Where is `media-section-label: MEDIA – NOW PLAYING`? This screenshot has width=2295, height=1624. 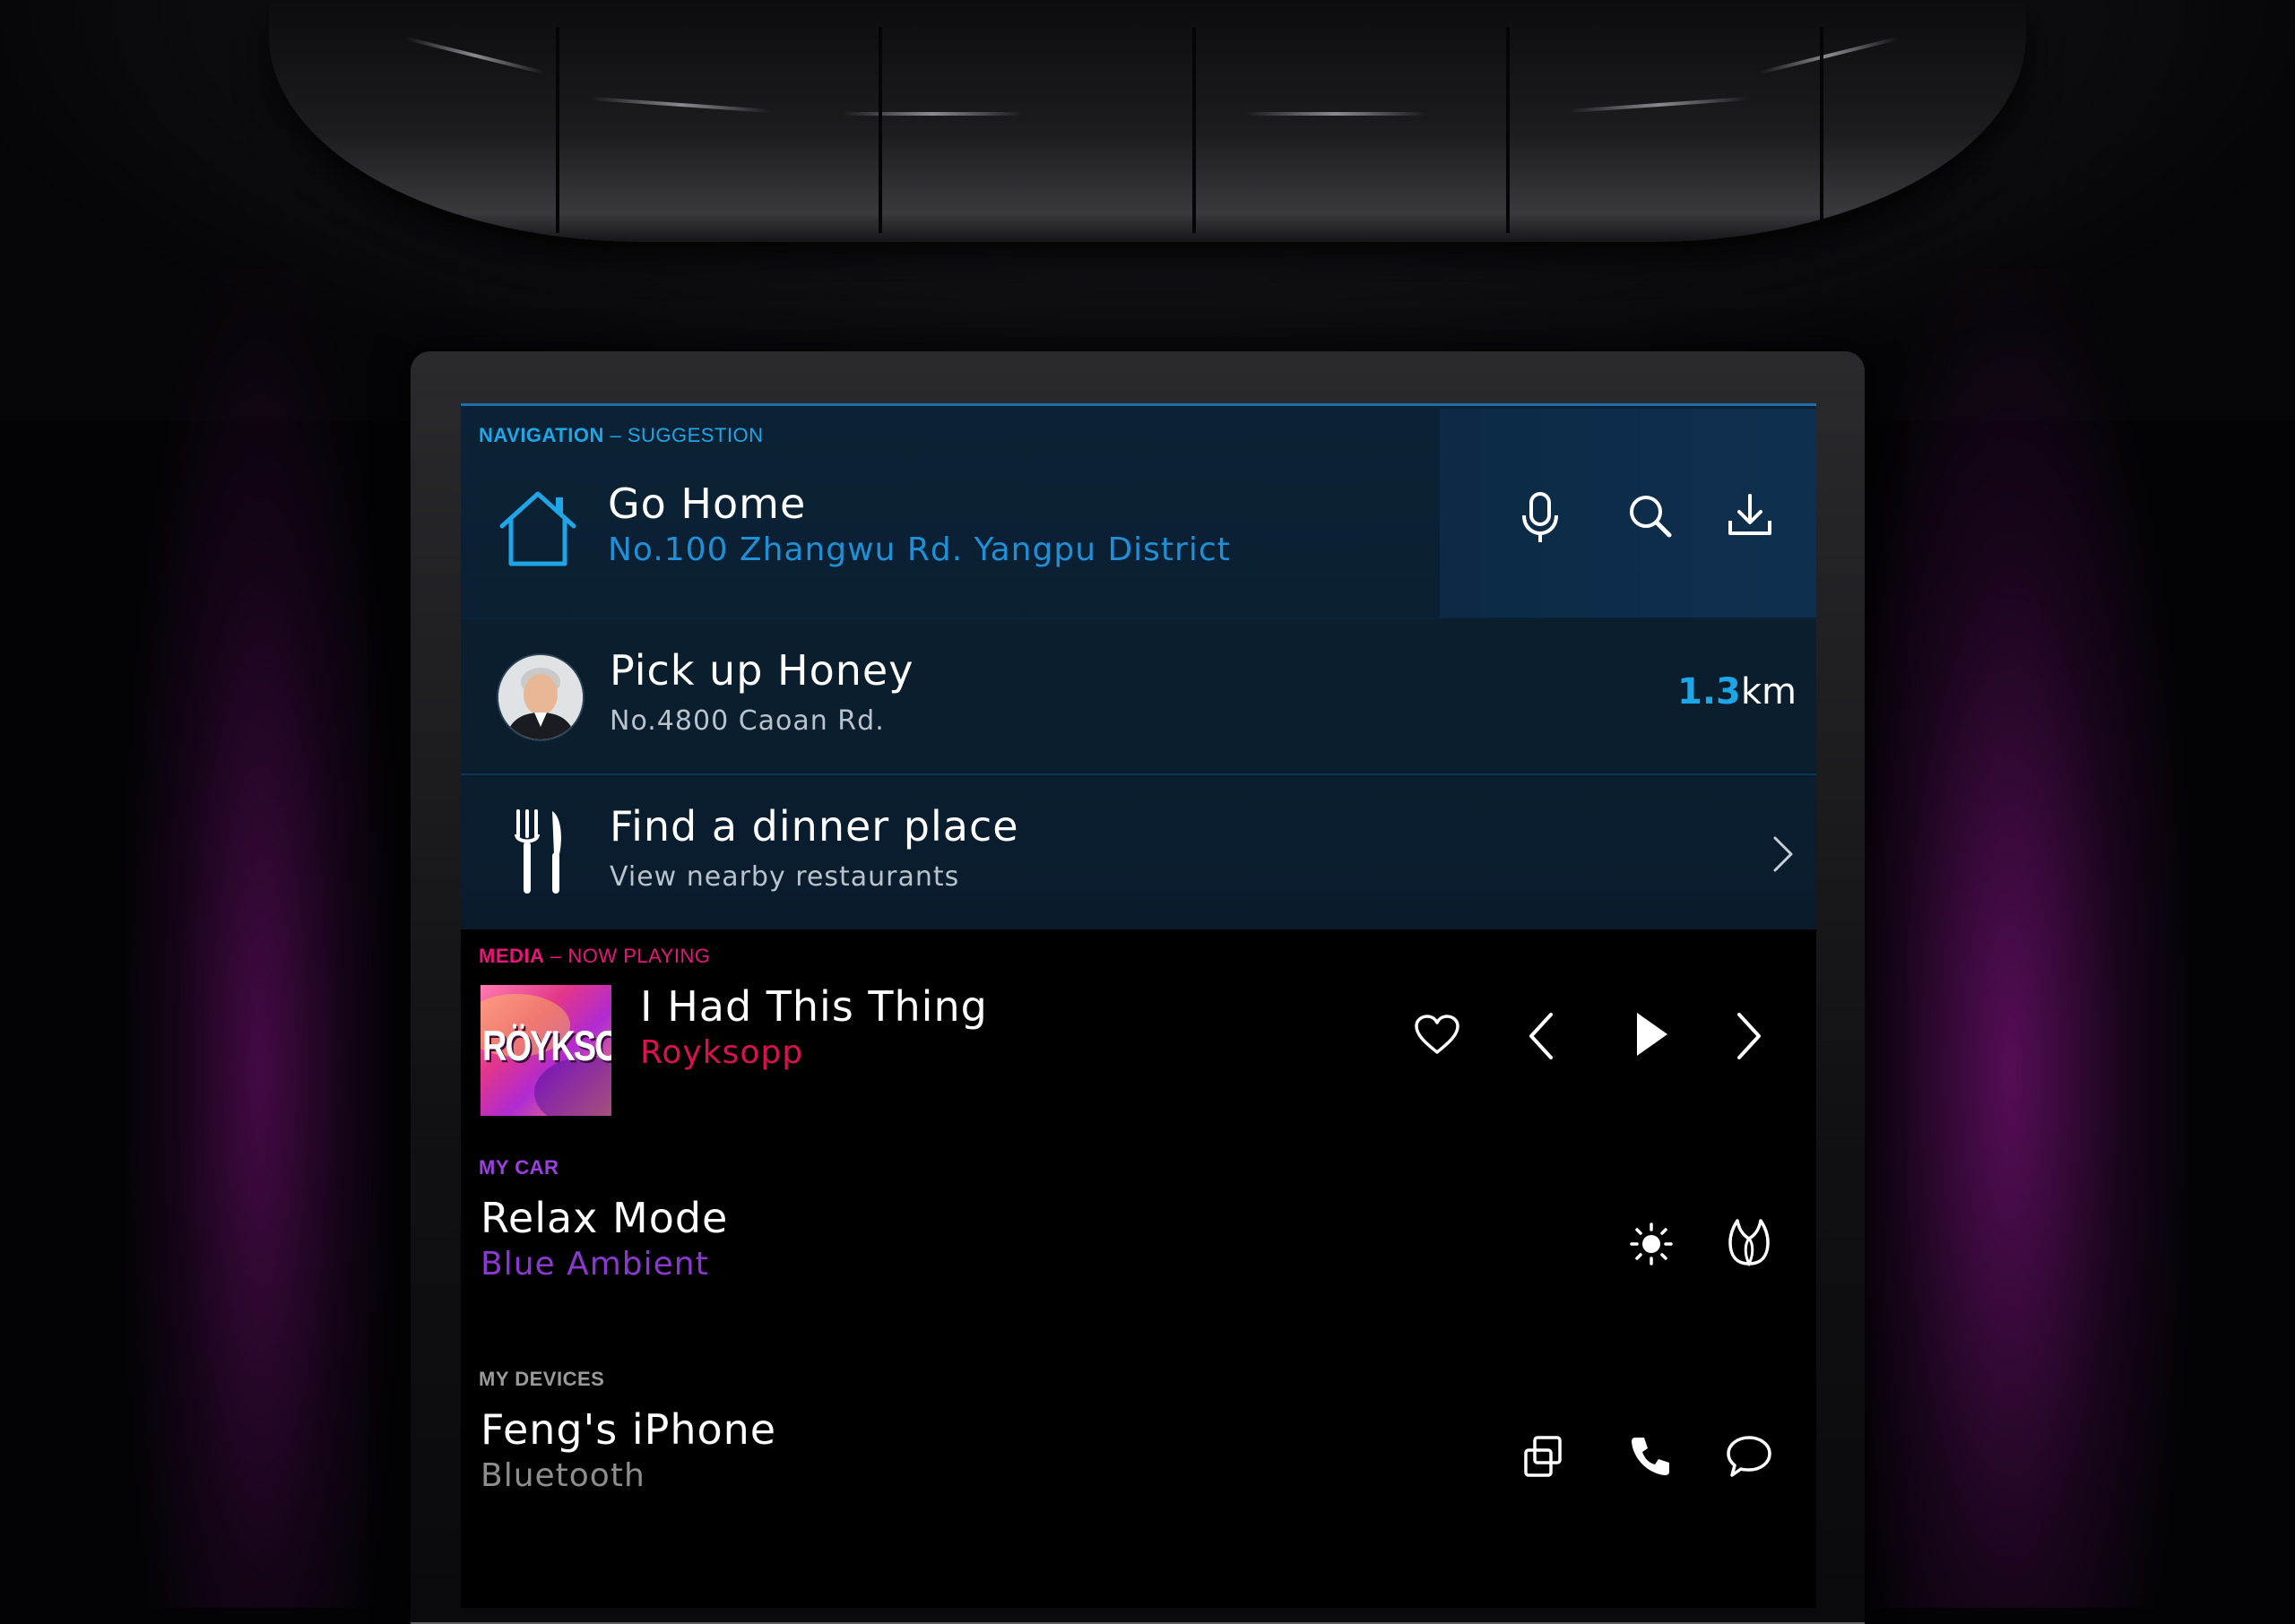 media-section-label: MEDIA – NOW PLAYING is located at coordinates (595, 956).